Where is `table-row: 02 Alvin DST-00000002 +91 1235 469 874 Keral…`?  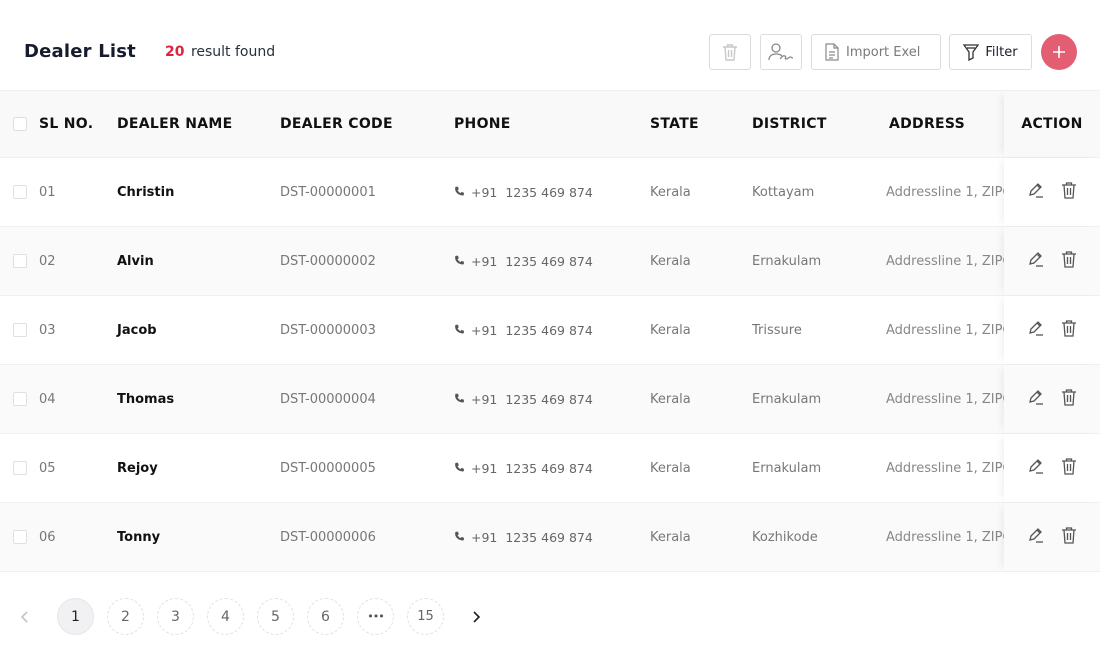 table-row: 02 Alvin DST-00000002 +91 1235 469 874 Keral… is located at coordinates (550, 261).